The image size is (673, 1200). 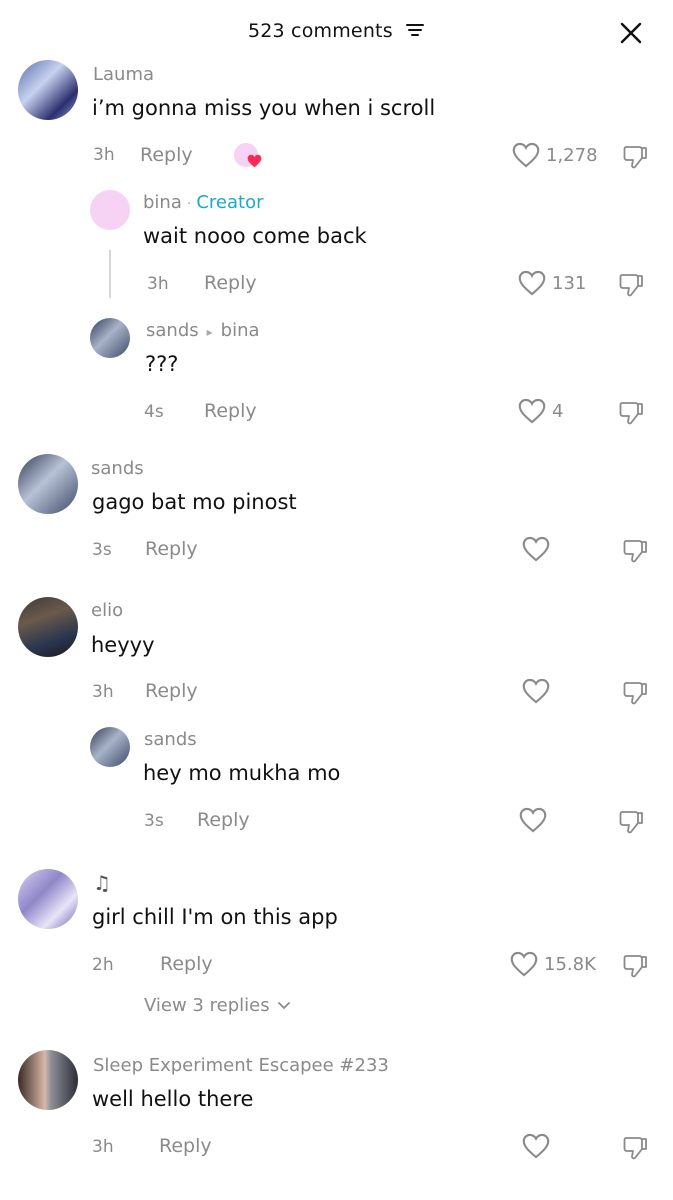 I want to click on comment-username: Lauma, so click(x=123, y=74).